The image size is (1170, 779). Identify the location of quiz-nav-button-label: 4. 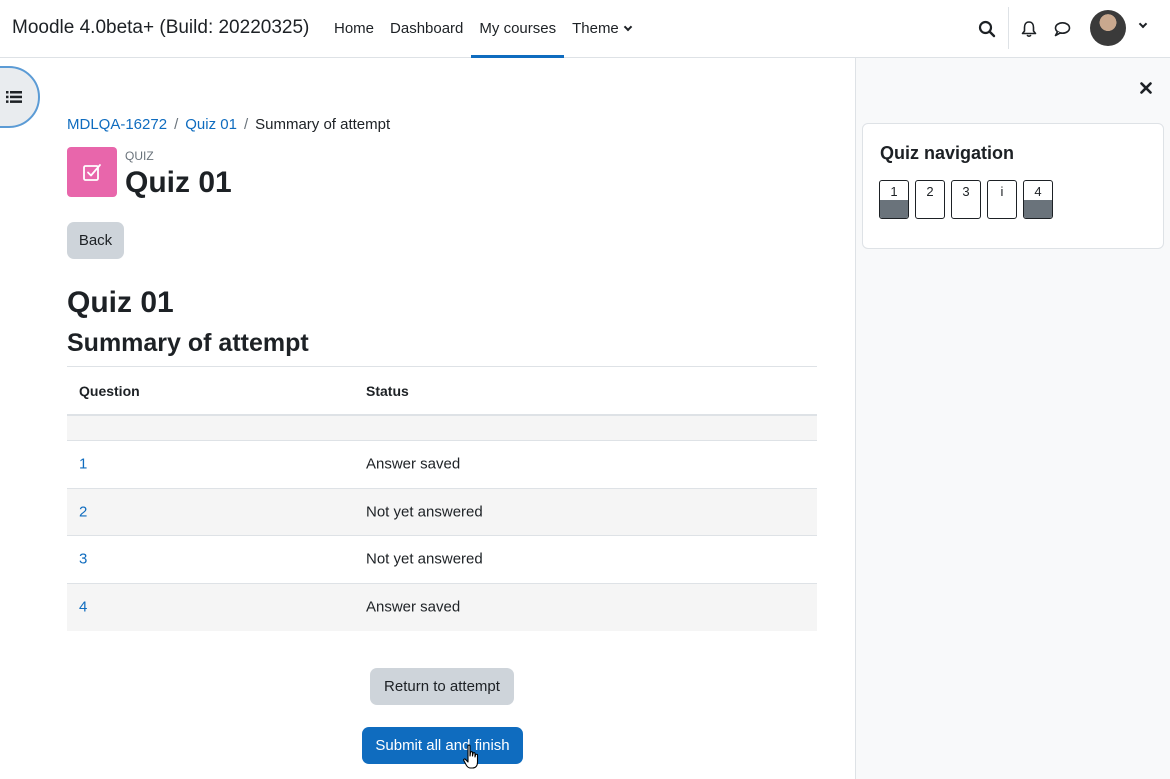
(1038, 191).